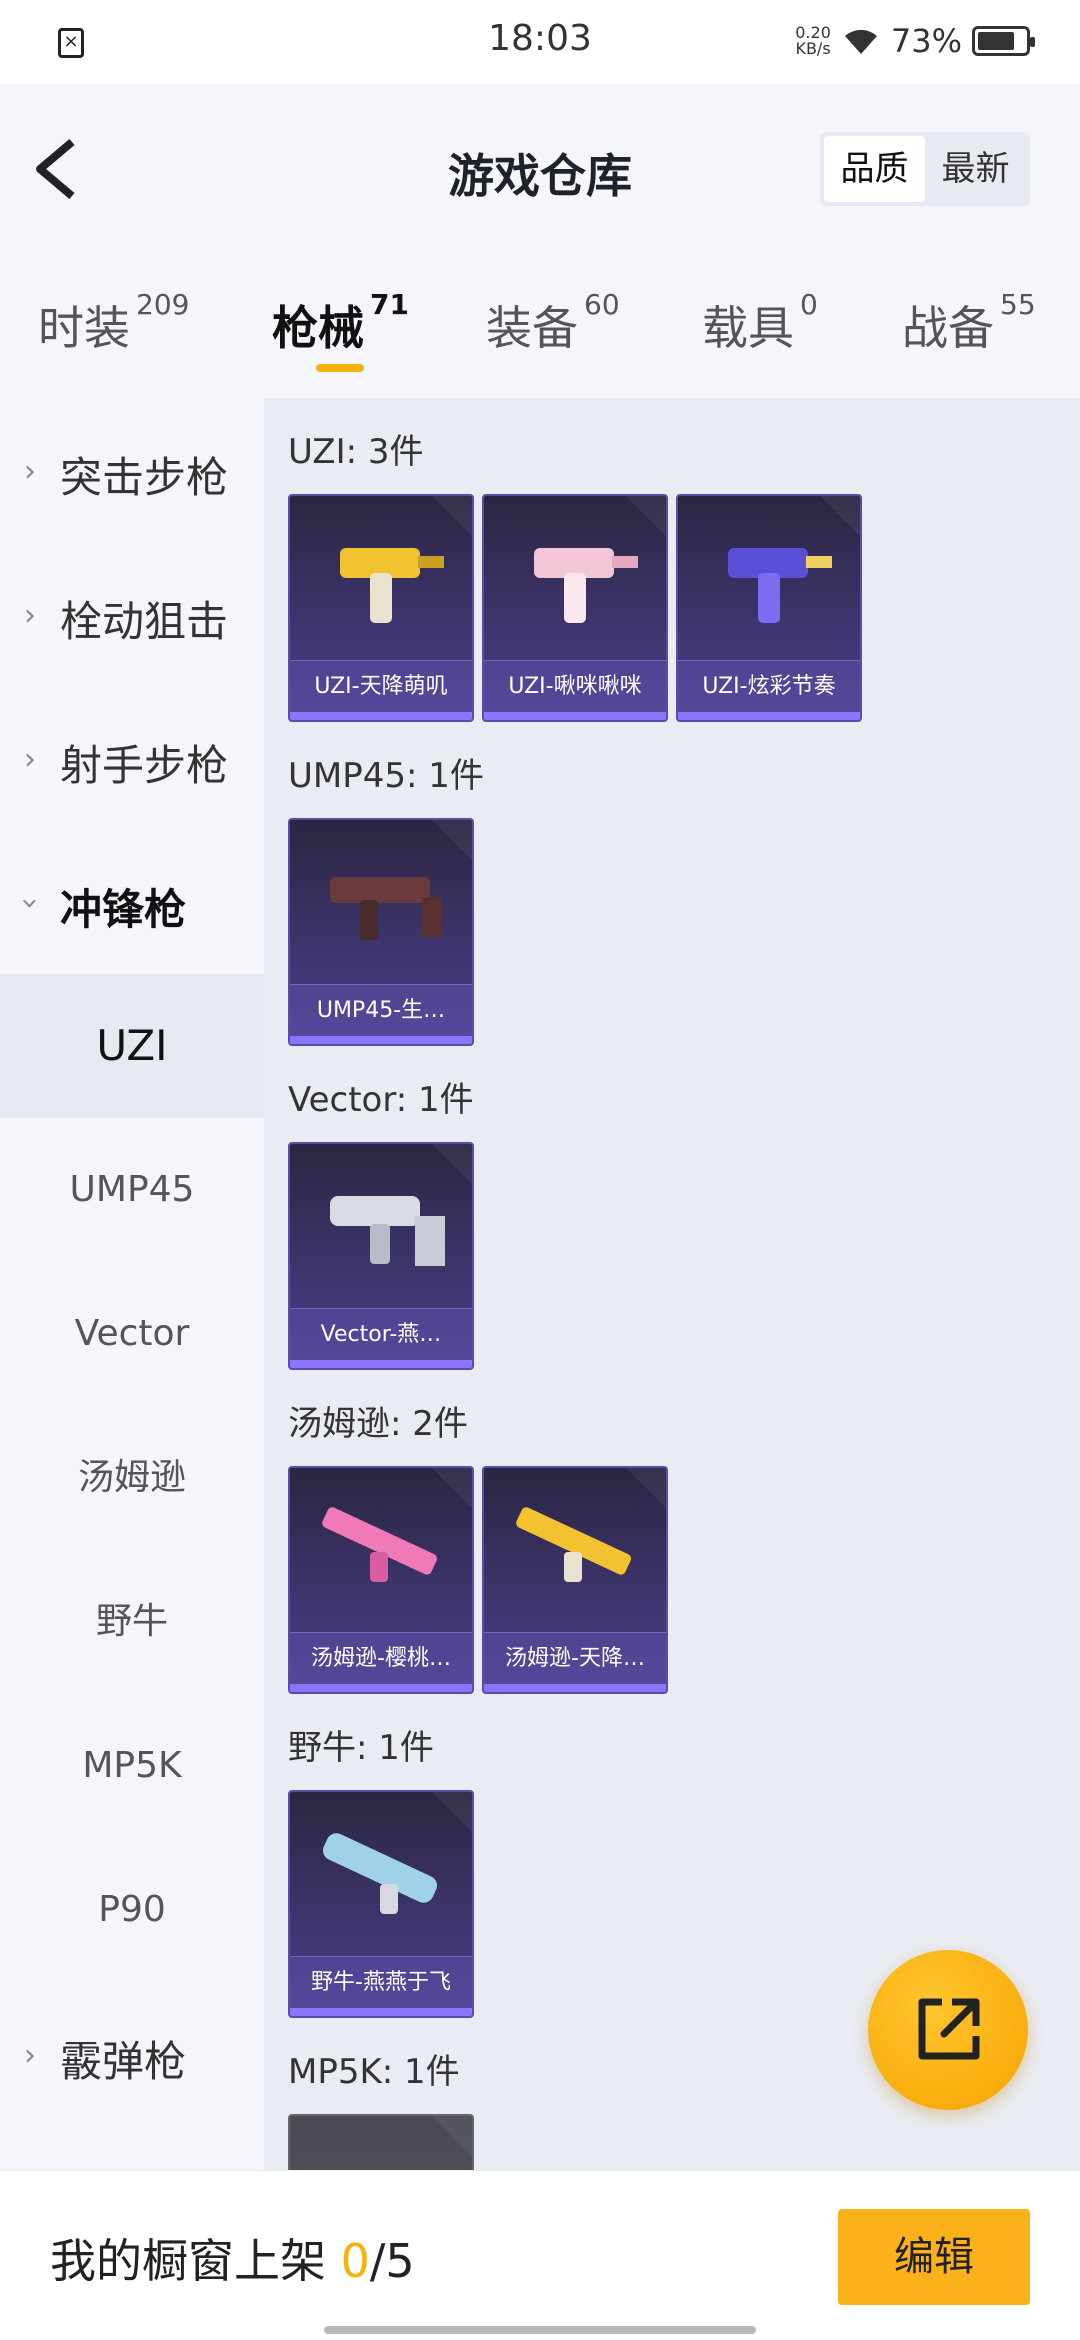  I want to click on tab-battle-prep: 战备 55, so click(969, 323).